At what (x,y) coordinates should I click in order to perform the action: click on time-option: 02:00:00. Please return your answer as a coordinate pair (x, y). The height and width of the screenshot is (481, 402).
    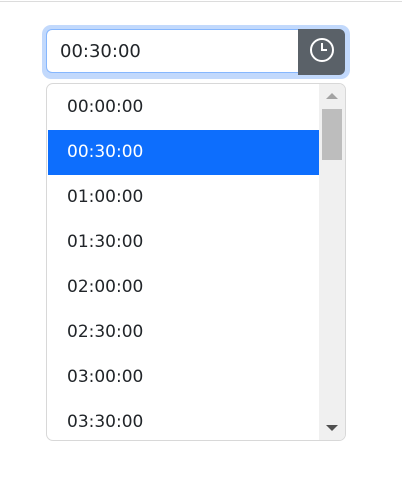
    Looking at the image, I should click on (184, 287).